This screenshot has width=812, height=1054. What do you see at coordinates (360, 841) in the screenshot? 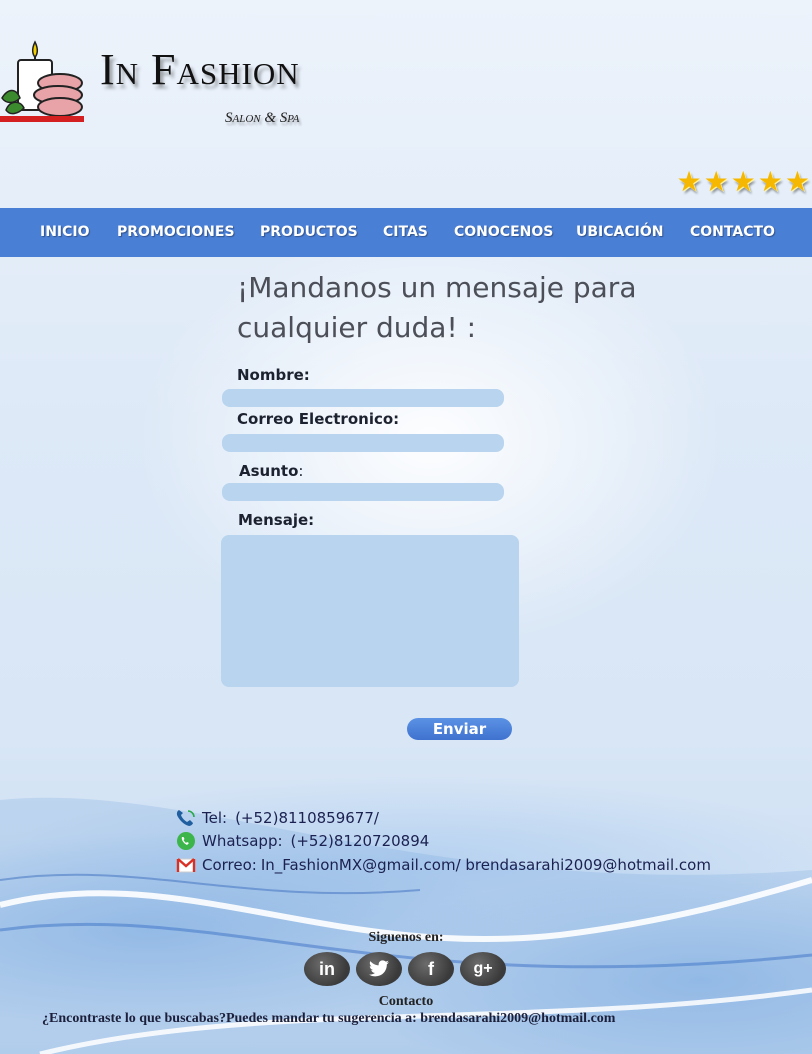
I see `whatsapp-value: (+52)8120720894` at bounding box center [360, 841].